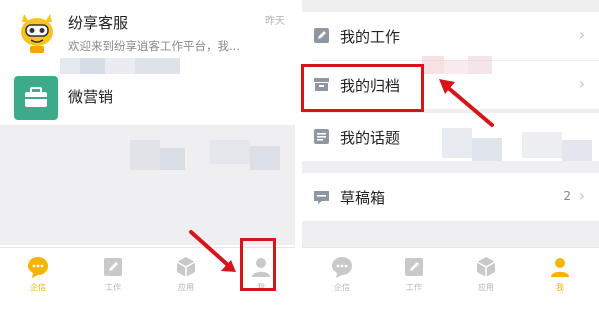  What do you see at coordinates (212, 251) in the screenshot?
I see `arrow-to-me-tab` at bounding box center [212, 251].